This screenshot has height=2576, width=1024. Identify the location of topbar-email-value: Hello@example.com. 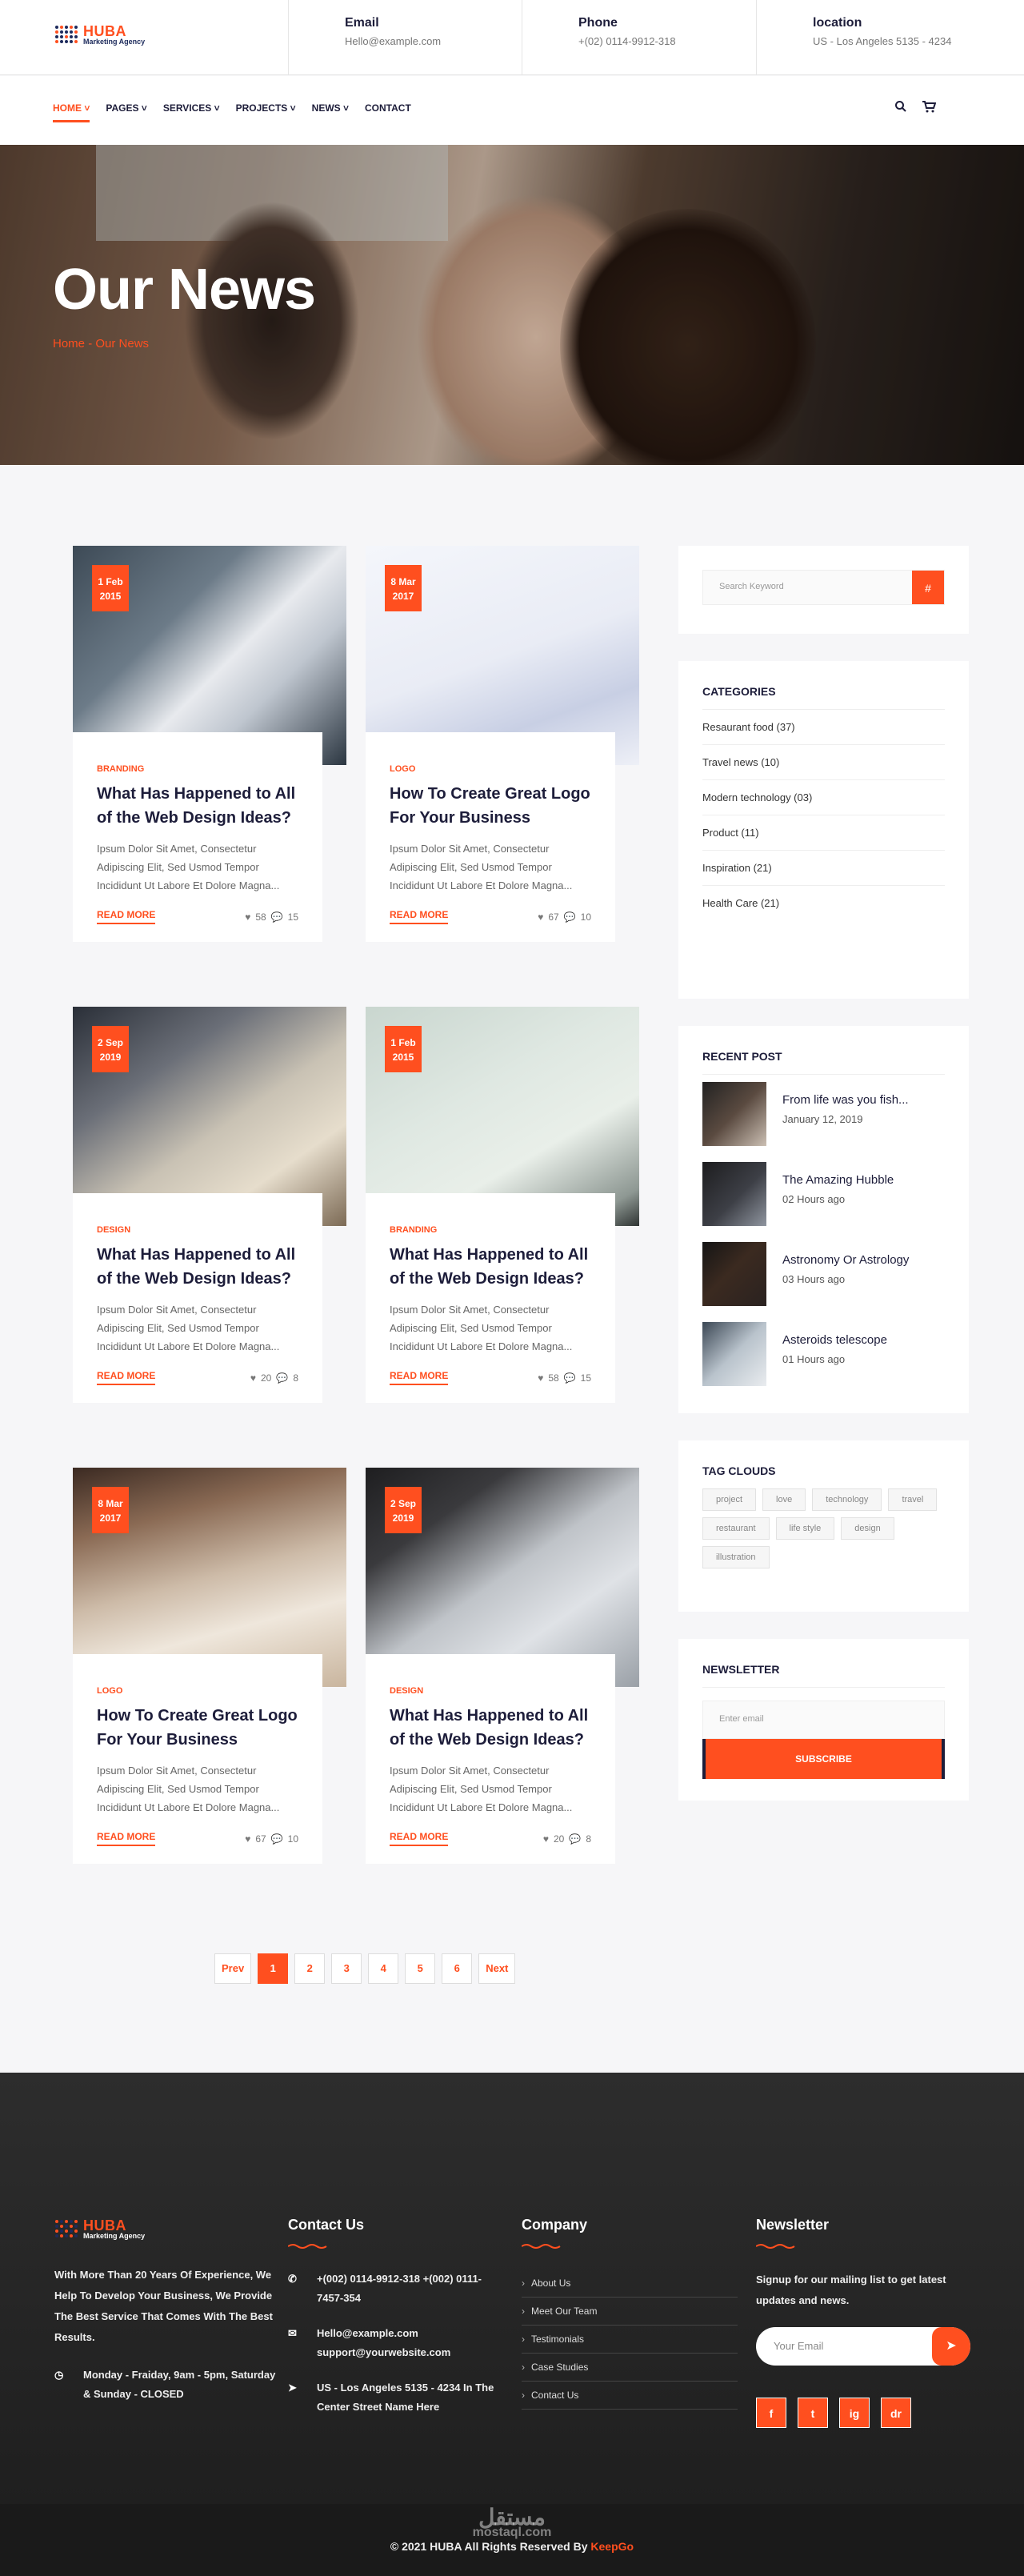
(433, 41).